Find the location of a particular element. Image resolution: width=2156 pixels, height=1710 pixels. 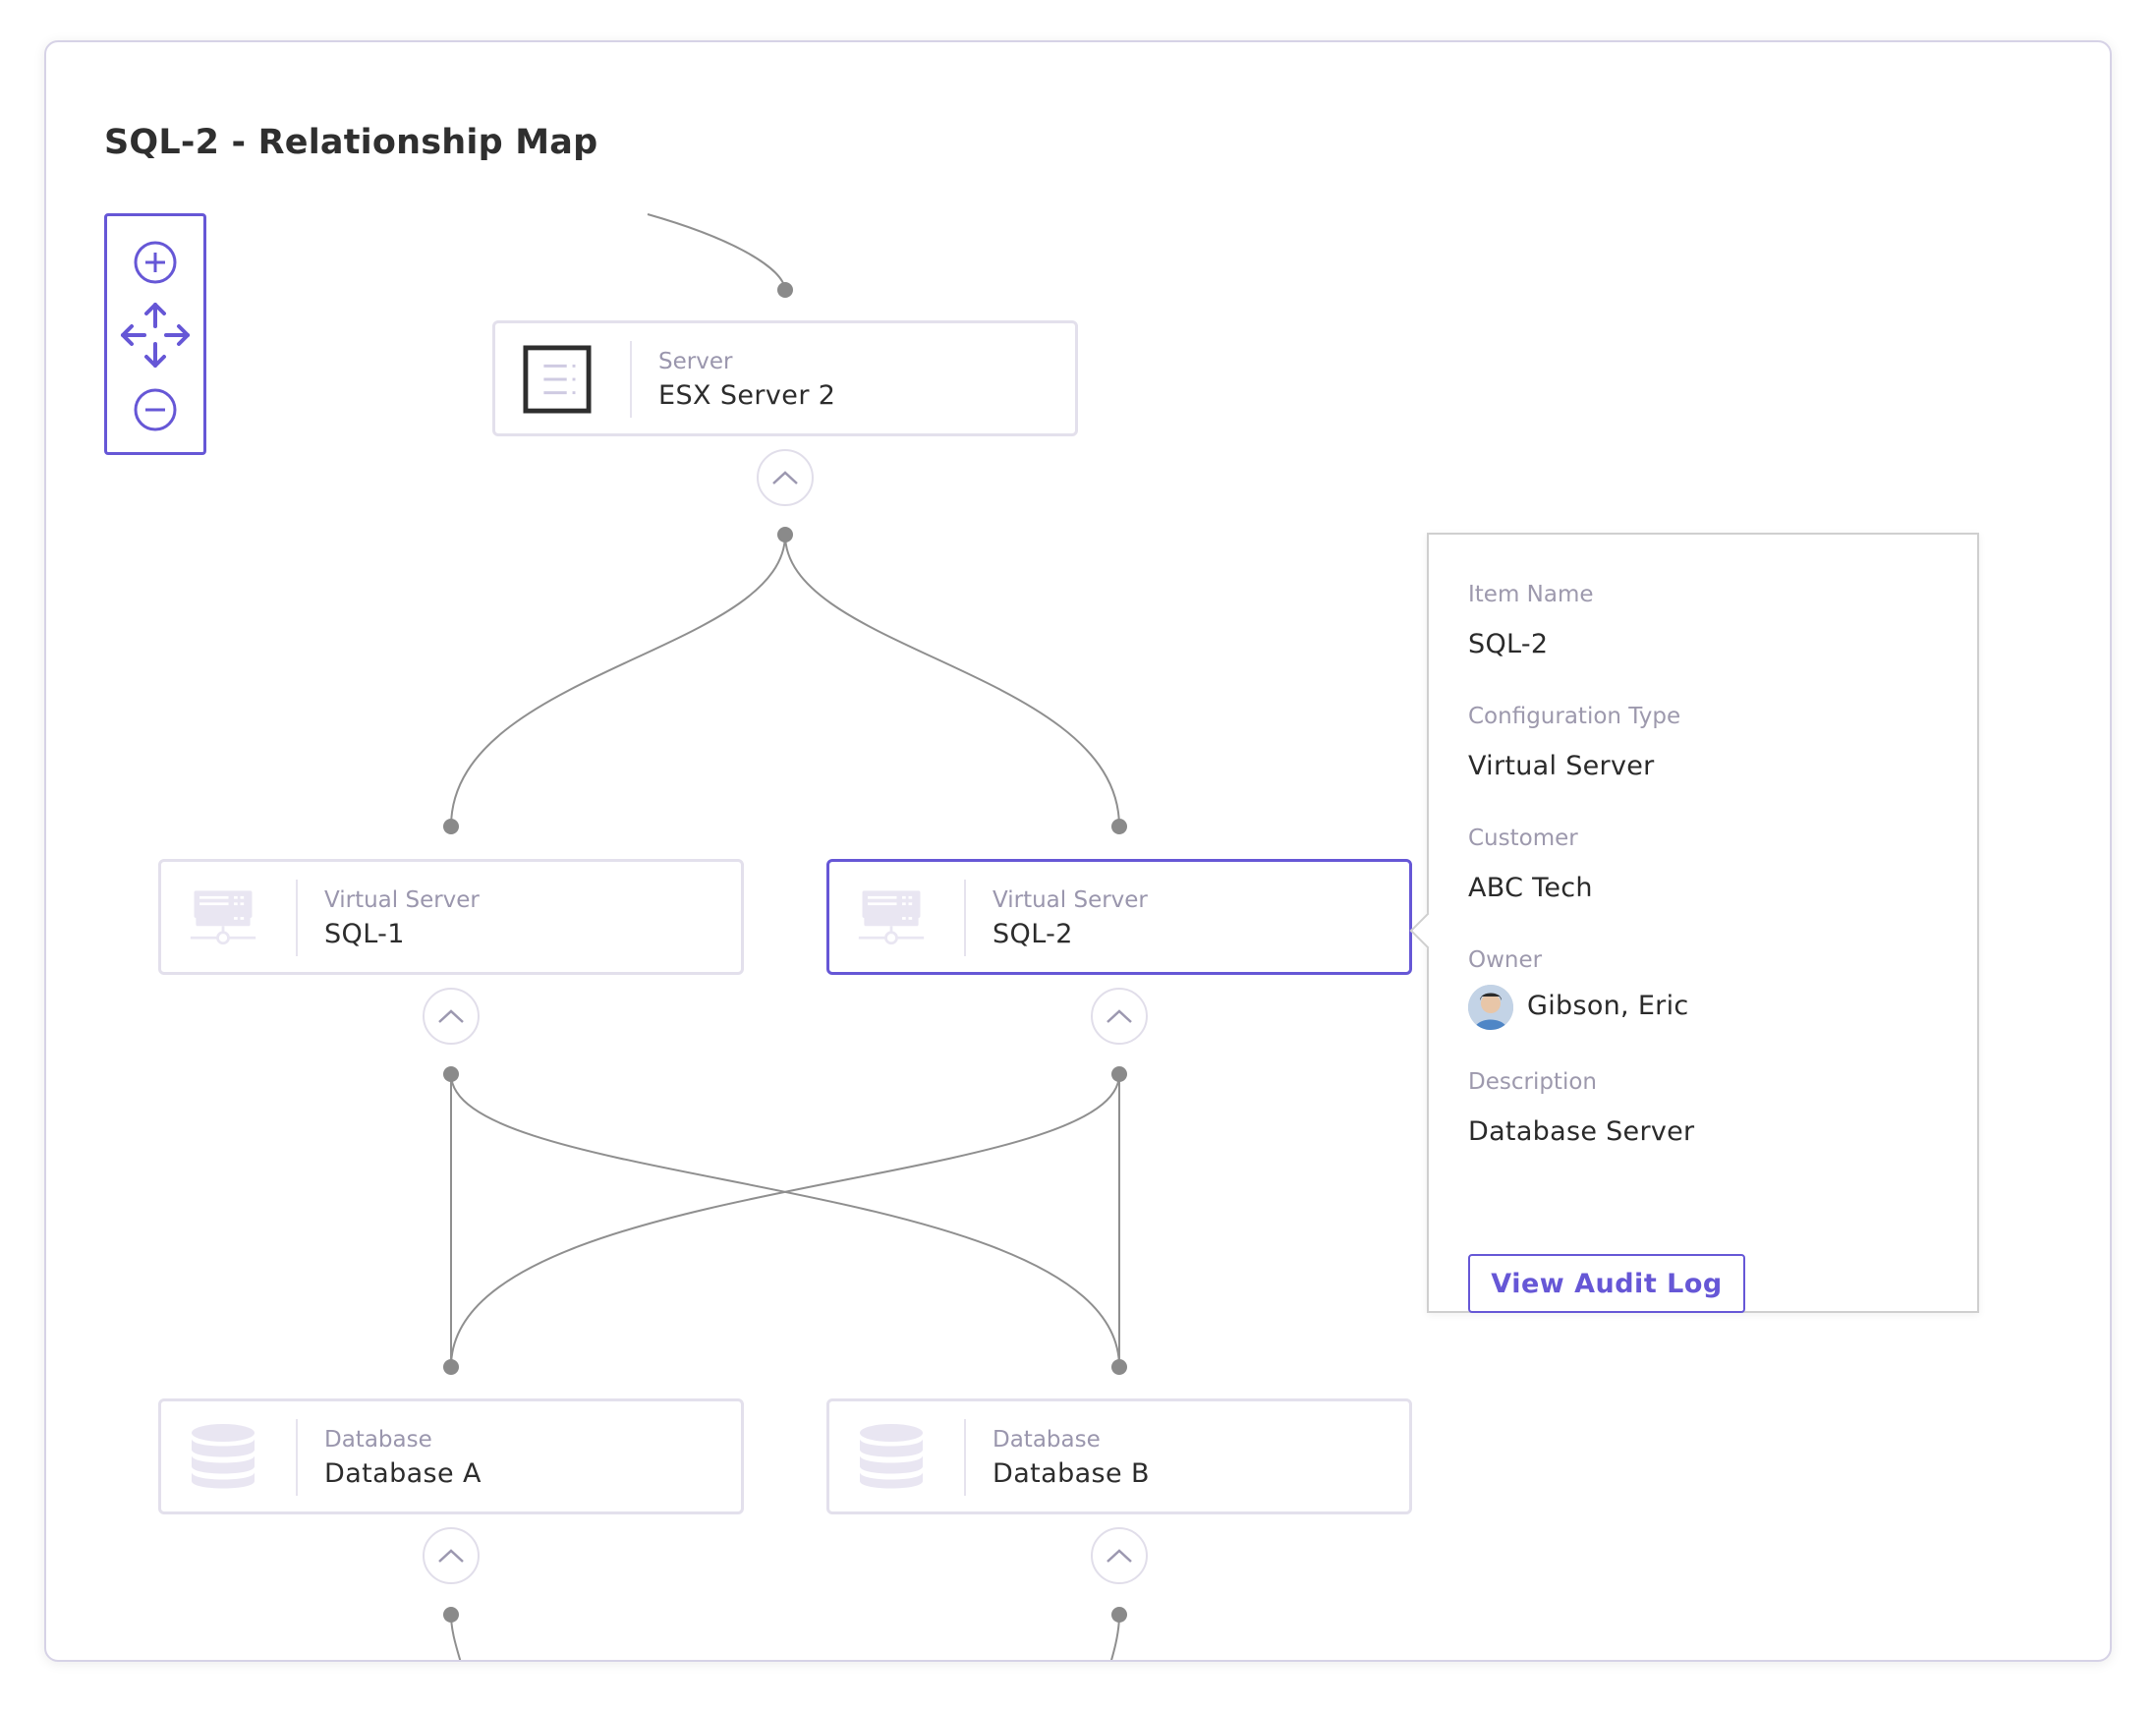

node-name: SQL-1 is located at coordinates (364, 934).